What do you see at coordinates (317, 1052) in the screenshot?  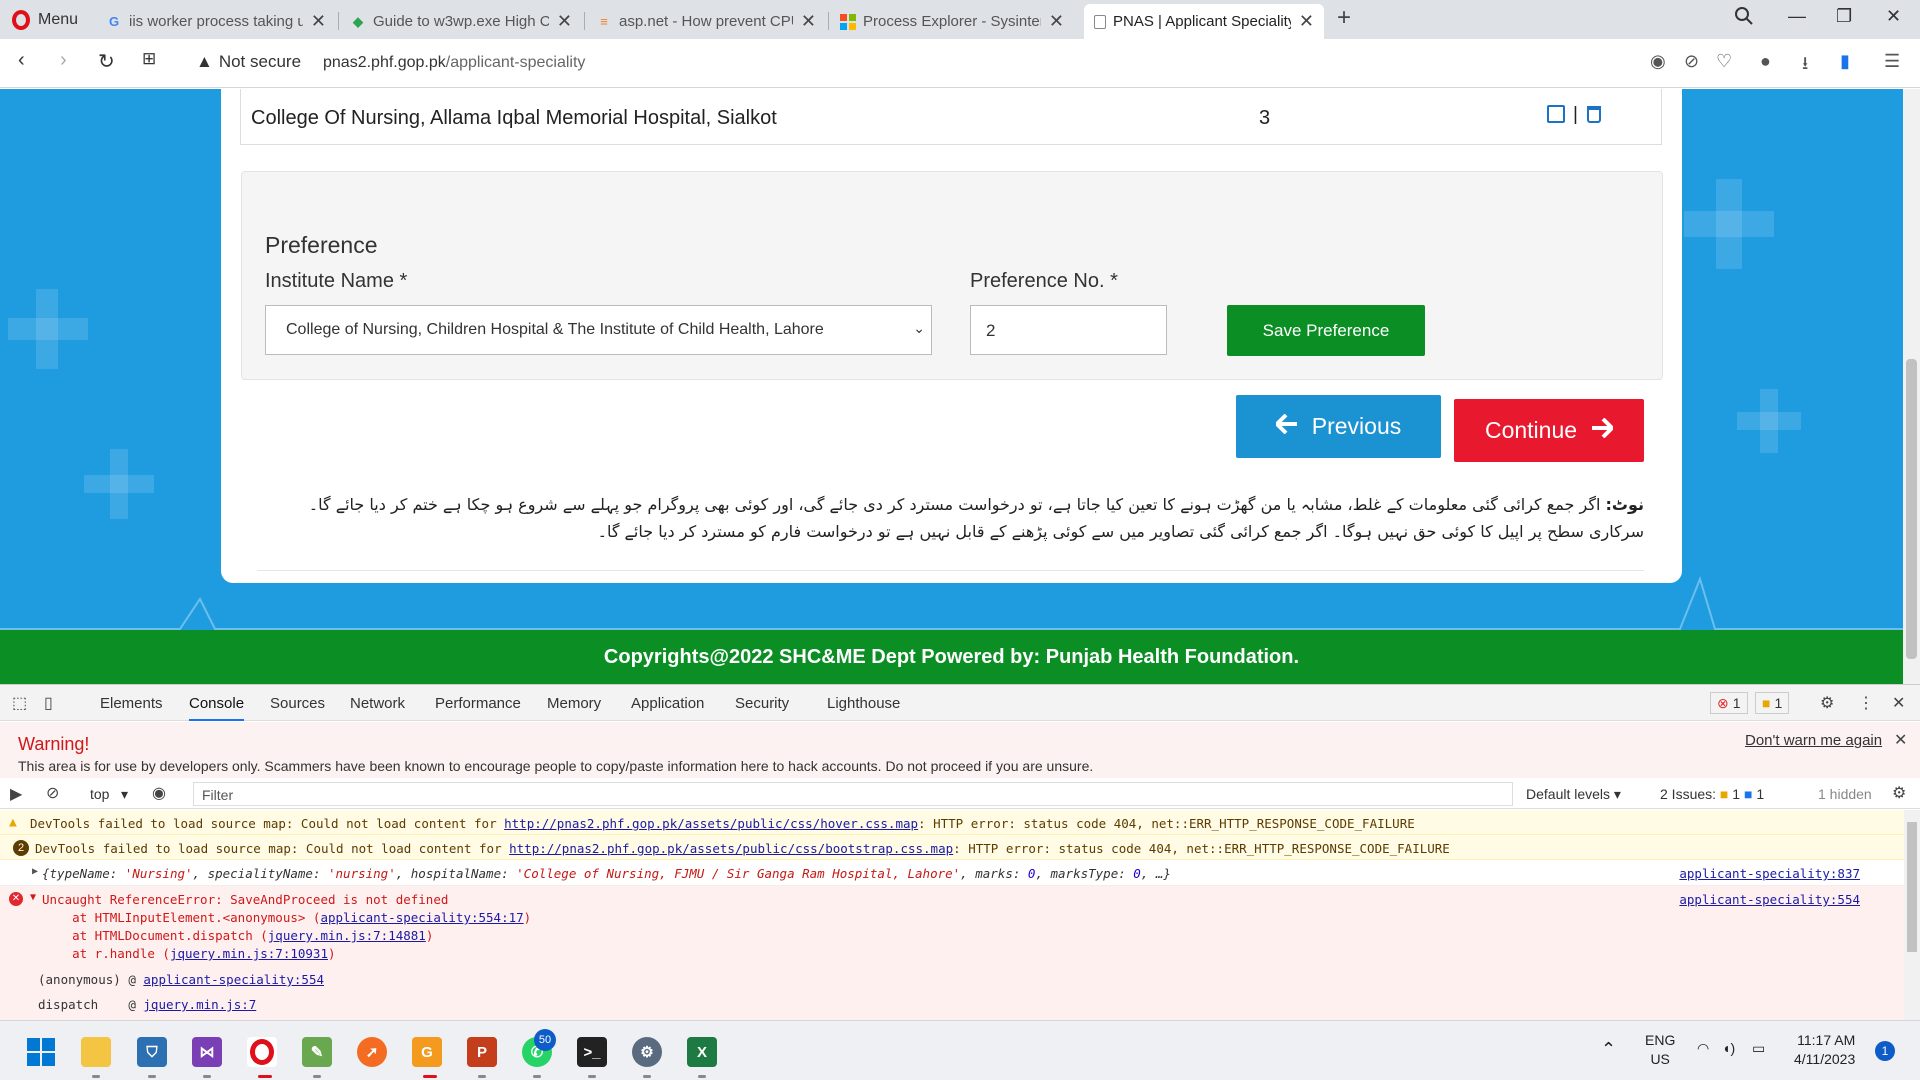 I see `paint-icon: ✎` at bounding box center [317, 1052].